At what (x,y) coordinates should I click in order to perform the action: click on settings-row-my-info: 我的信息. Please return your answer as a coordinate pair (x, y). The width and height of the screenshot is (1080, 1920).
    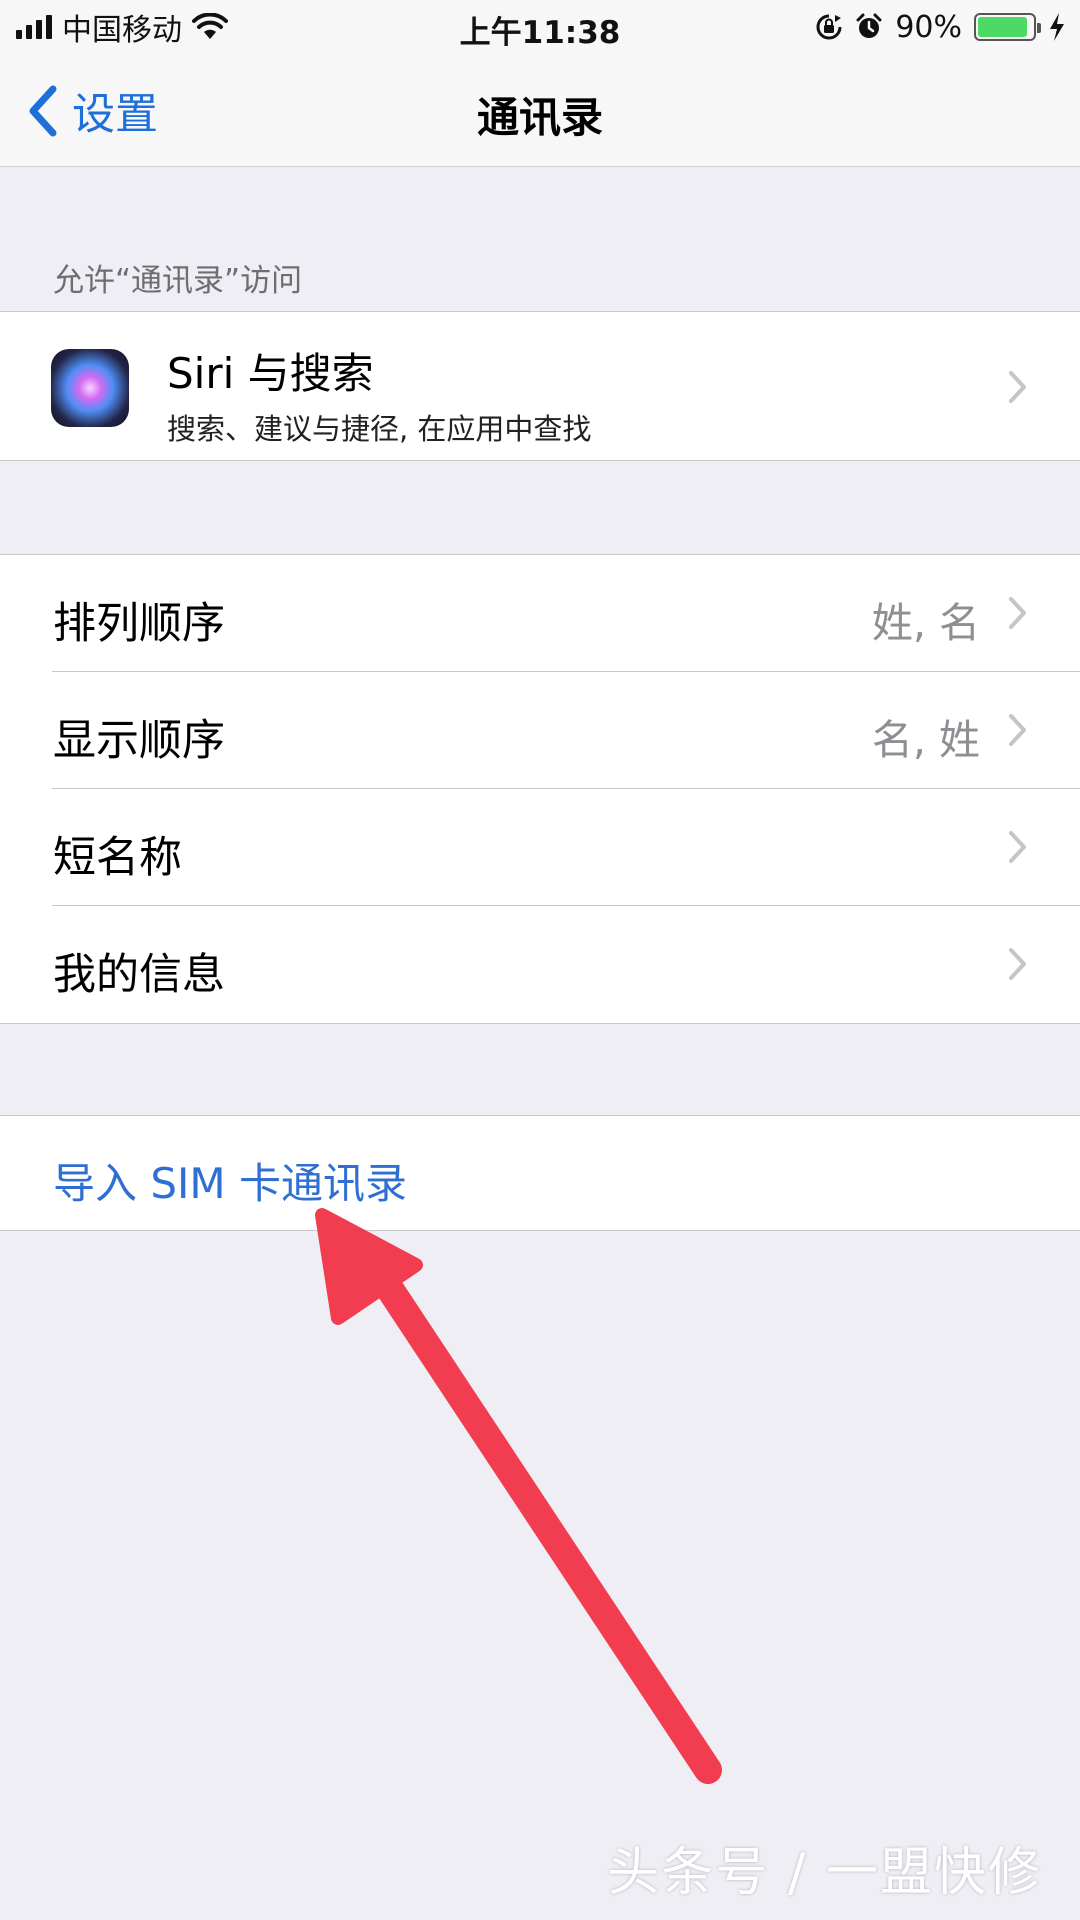
    Looking at the image, I should click on (540, 964).